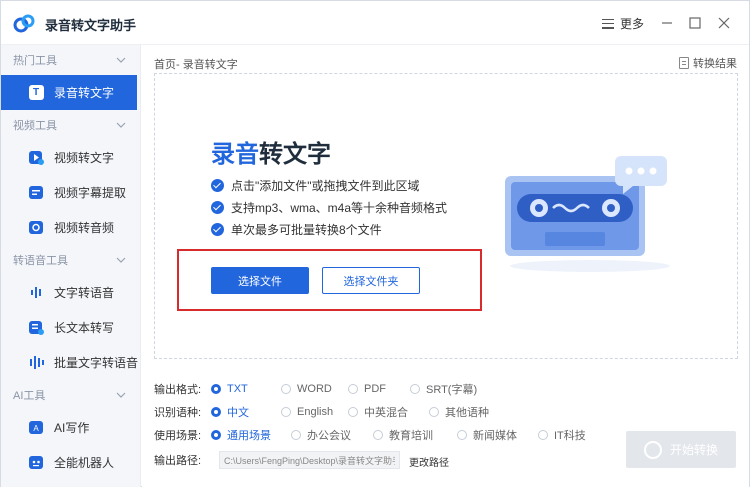 Image resolution: width=750 pixels, height=487 pixels. Describe the element at coordinates (684, 63) in the screenshot. I see `document-icon` at that location.